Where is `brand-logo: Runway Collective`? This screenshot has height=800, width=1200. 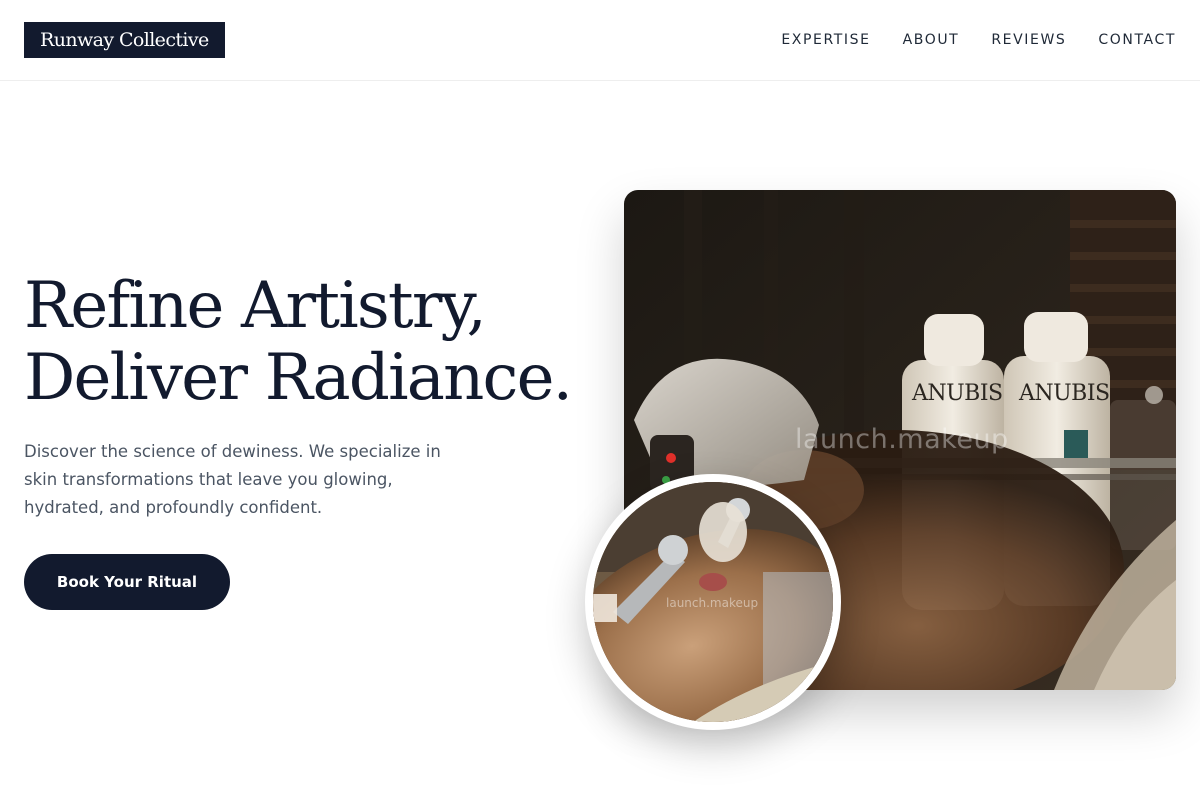
brand-logo: Runway Collective is located at coordinates (124, 40).